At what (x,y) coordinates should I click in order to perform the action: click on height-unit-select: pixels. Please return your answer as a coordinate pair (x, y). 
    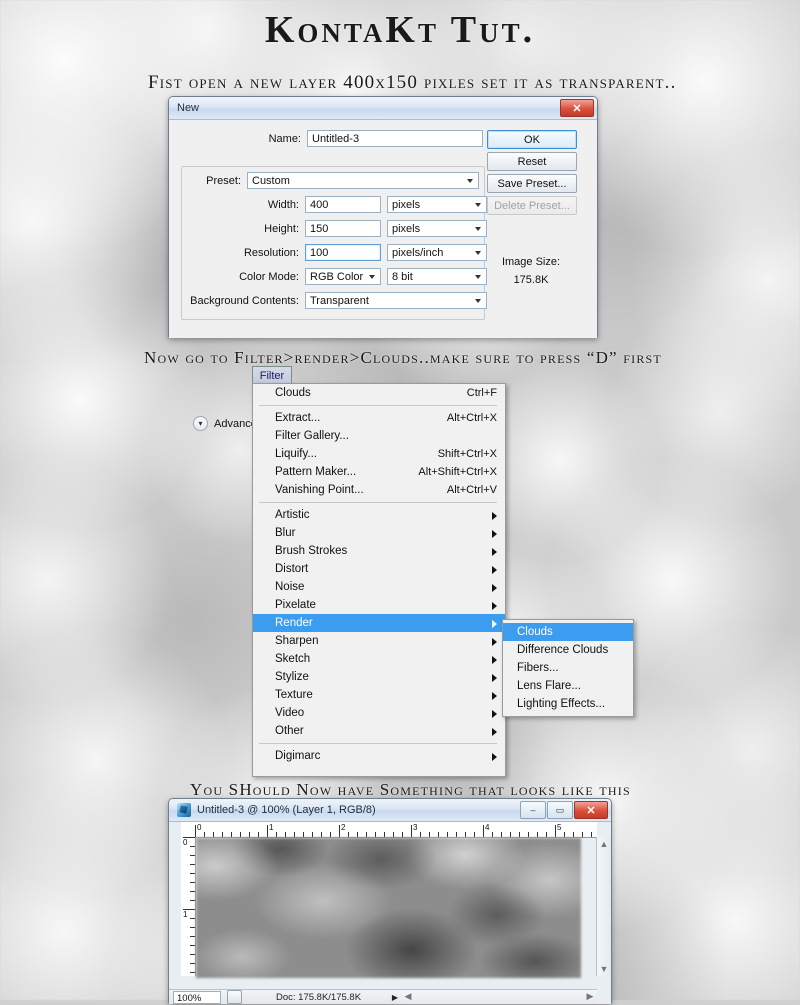
    Looking at the image, I should click on (437, 228).